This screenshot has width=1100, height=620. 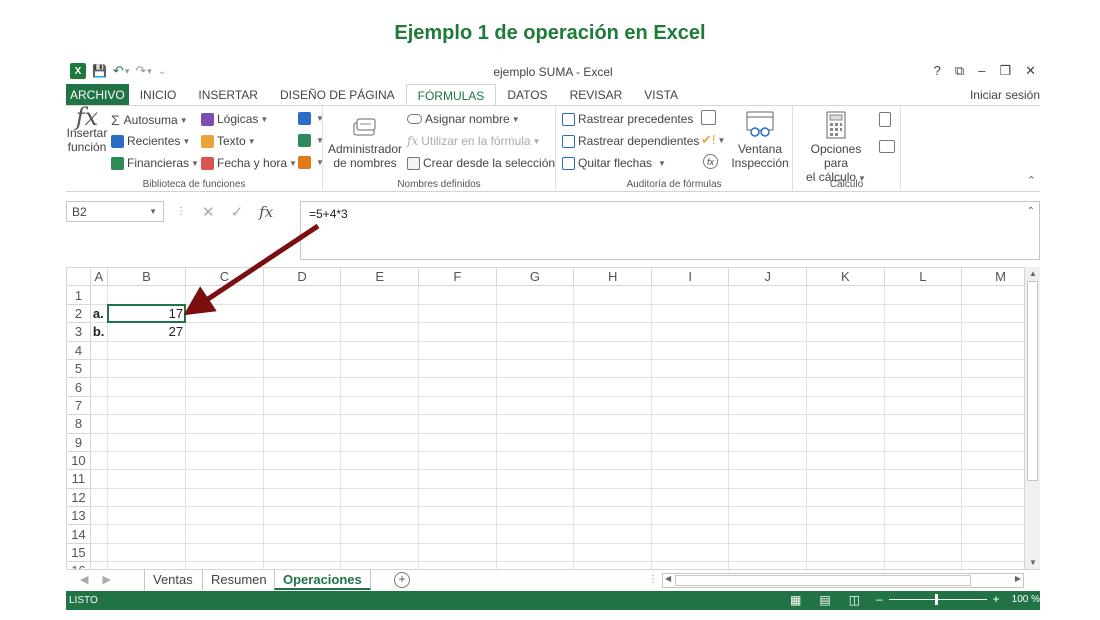 What do you see at coordinates (457, 405) in the screenshot?
I see `cell-f7` at bounding box center [457, 405].